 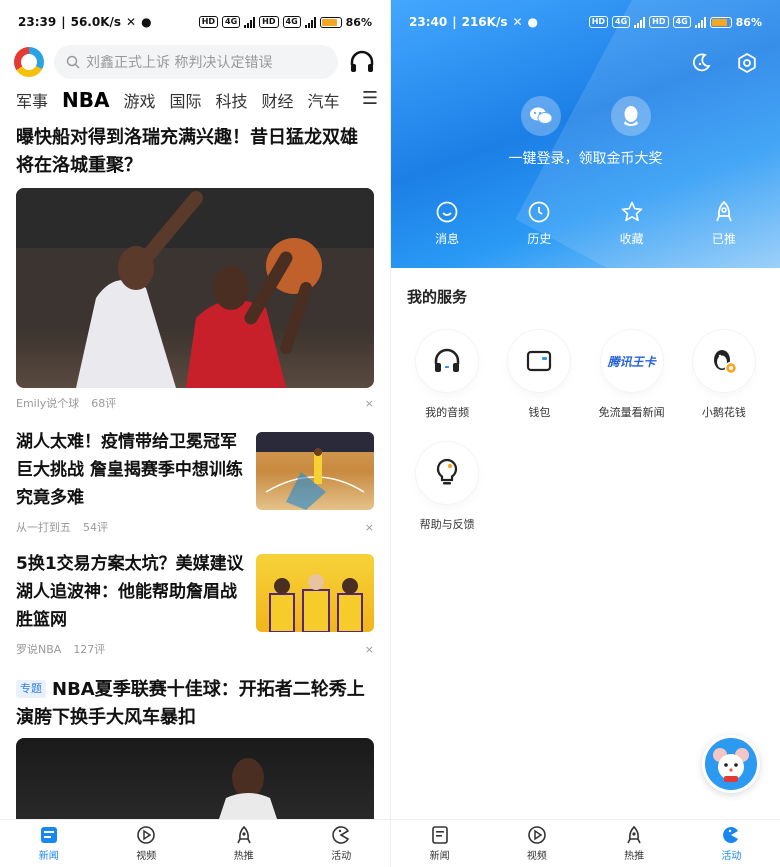 What do you see at coordinates (585, 116) in the screenshot?
I see `login-options` at bounding box center [585, 116].